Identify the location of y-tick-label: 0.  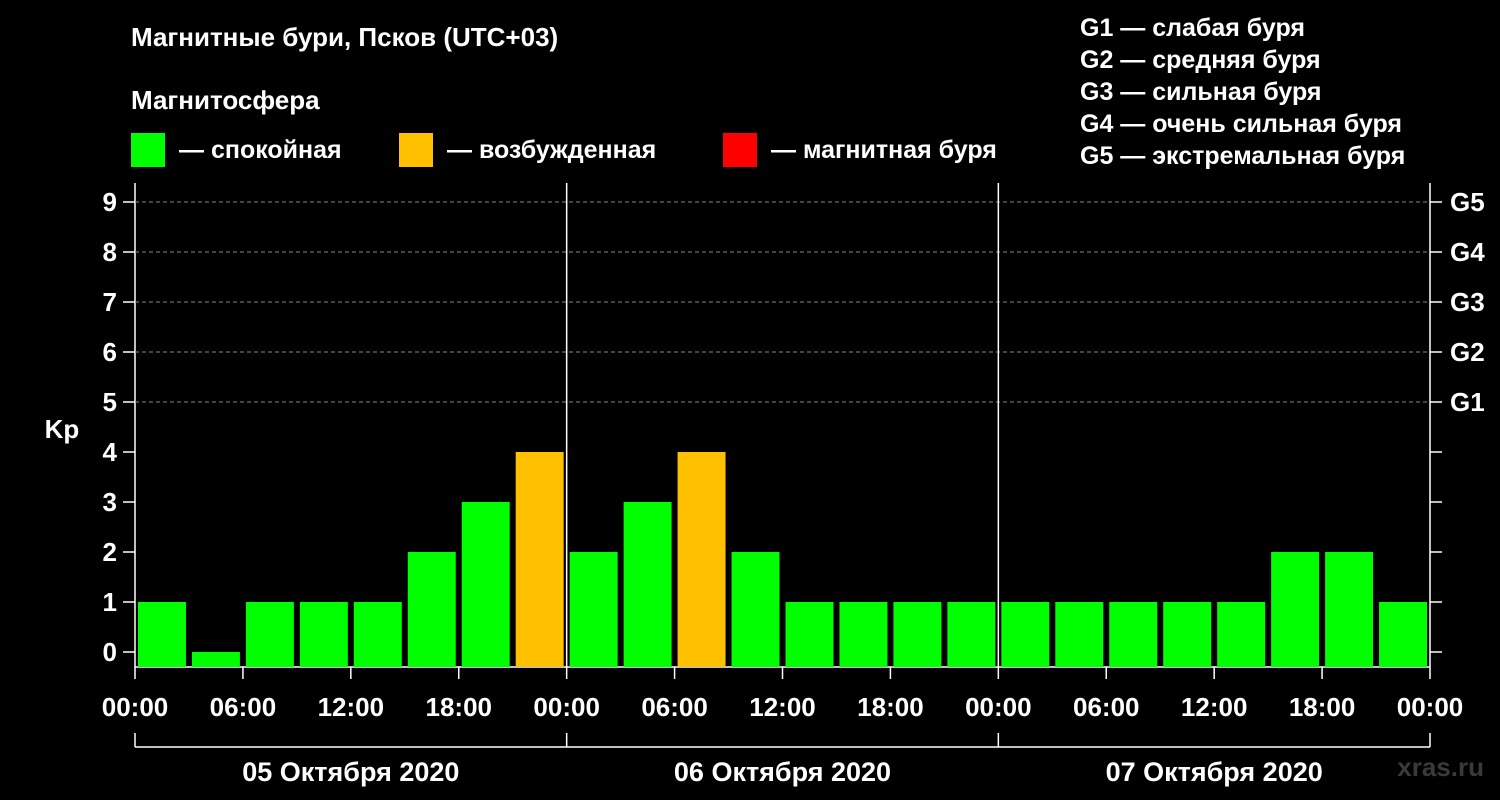
(110, 652).